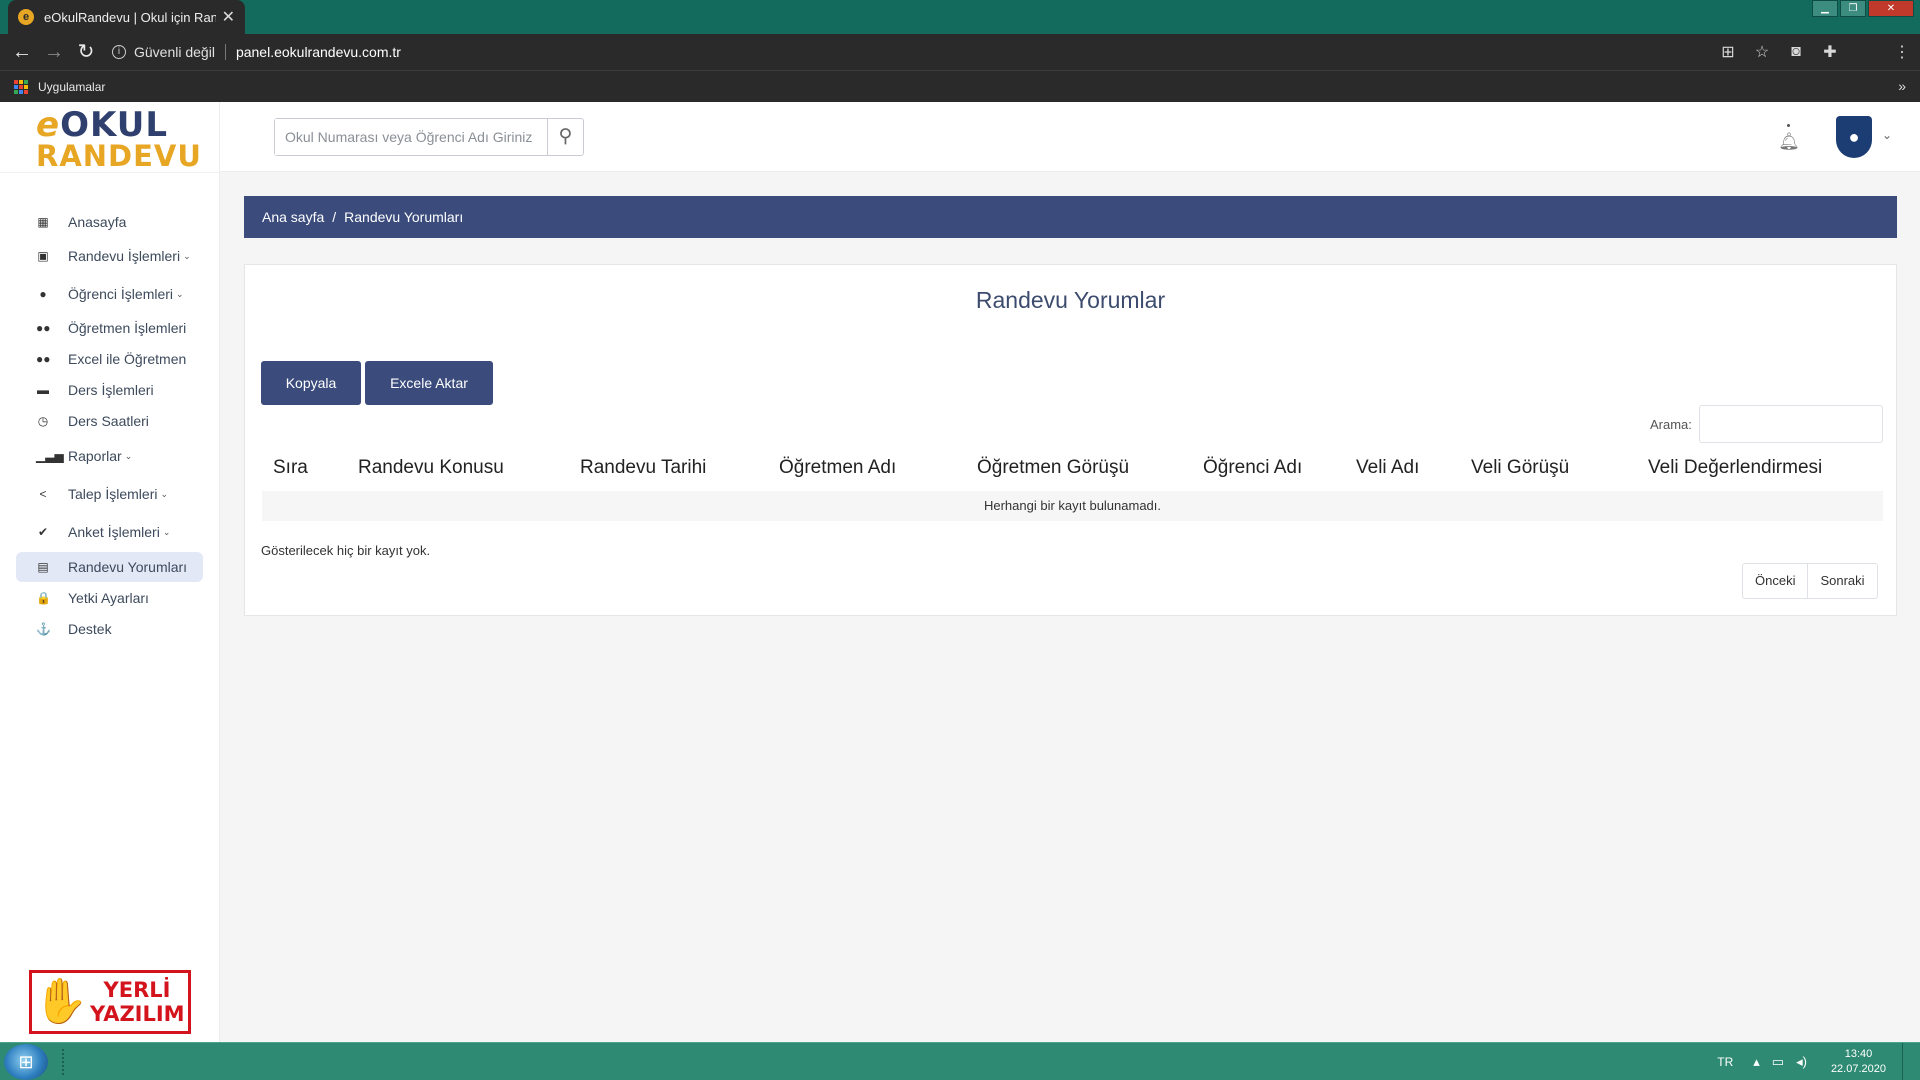 This screenshot has width=1920, height=1080. Describe the element at coordinates (97, 222) in the screenshot. I see `sidebar-item-label: Anasayfa` at that location.